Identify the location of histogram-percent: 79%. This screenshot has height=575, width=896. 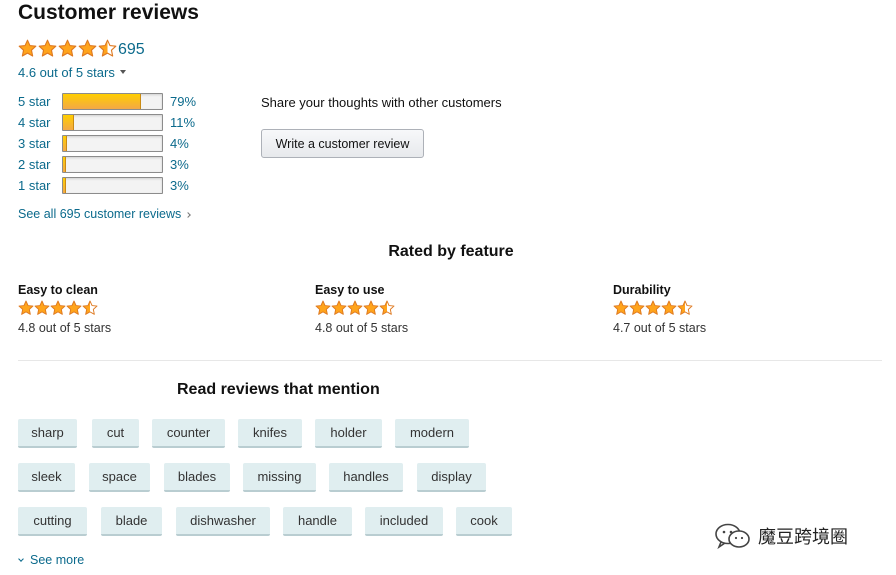
(183, 101).